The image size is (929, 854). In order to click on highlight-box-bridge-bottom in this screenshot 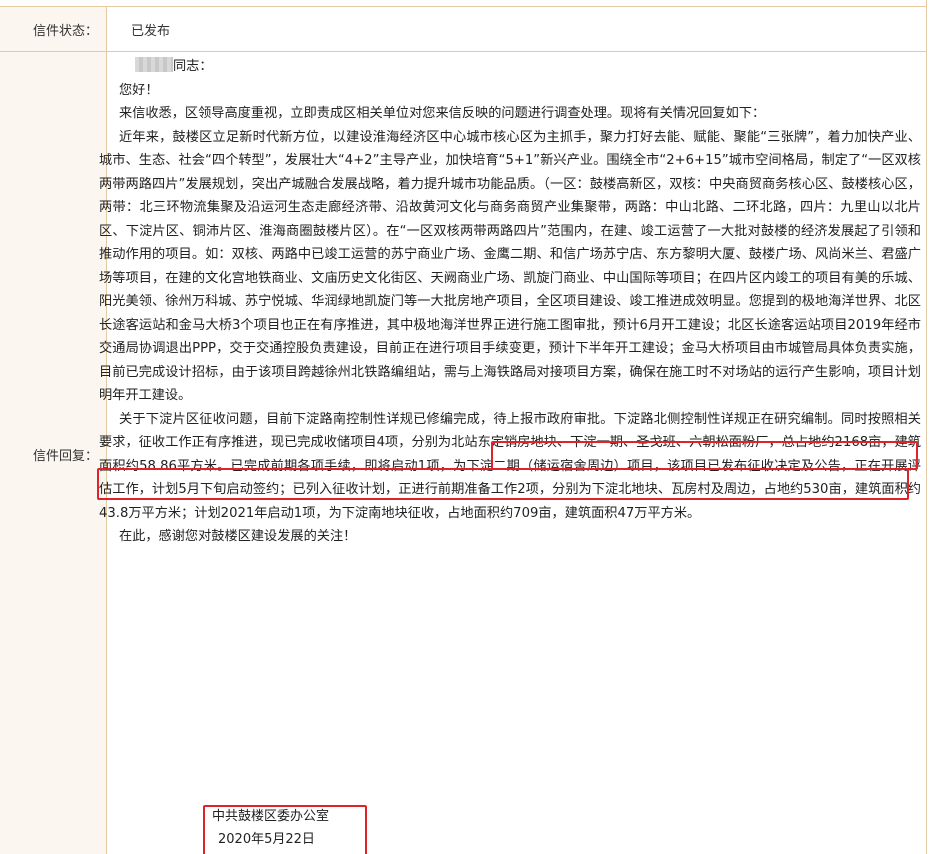, I will do `click(503, 484)`.